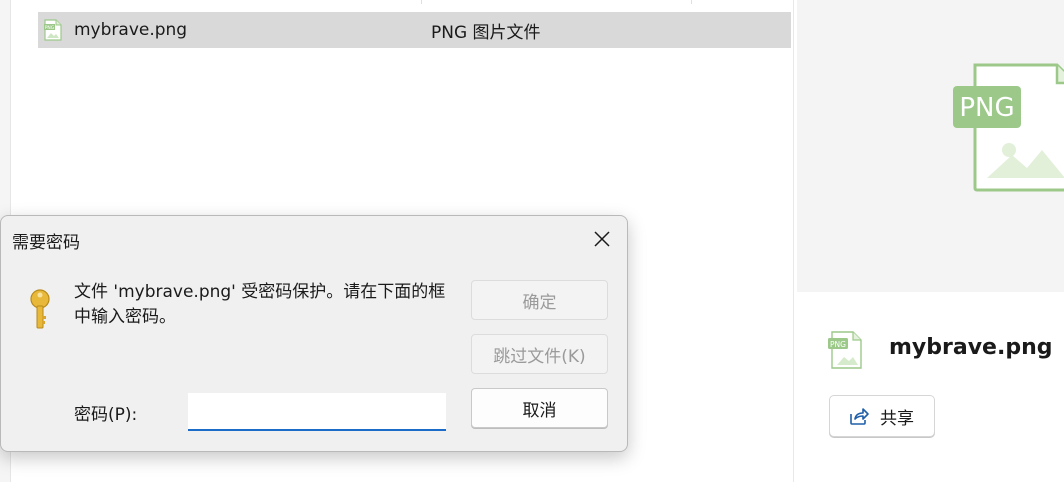  What do you see at coordinates (486, 32) in the screenshot?
I see `file-type: PNG 图片文件` at bounding box center [486, 32].